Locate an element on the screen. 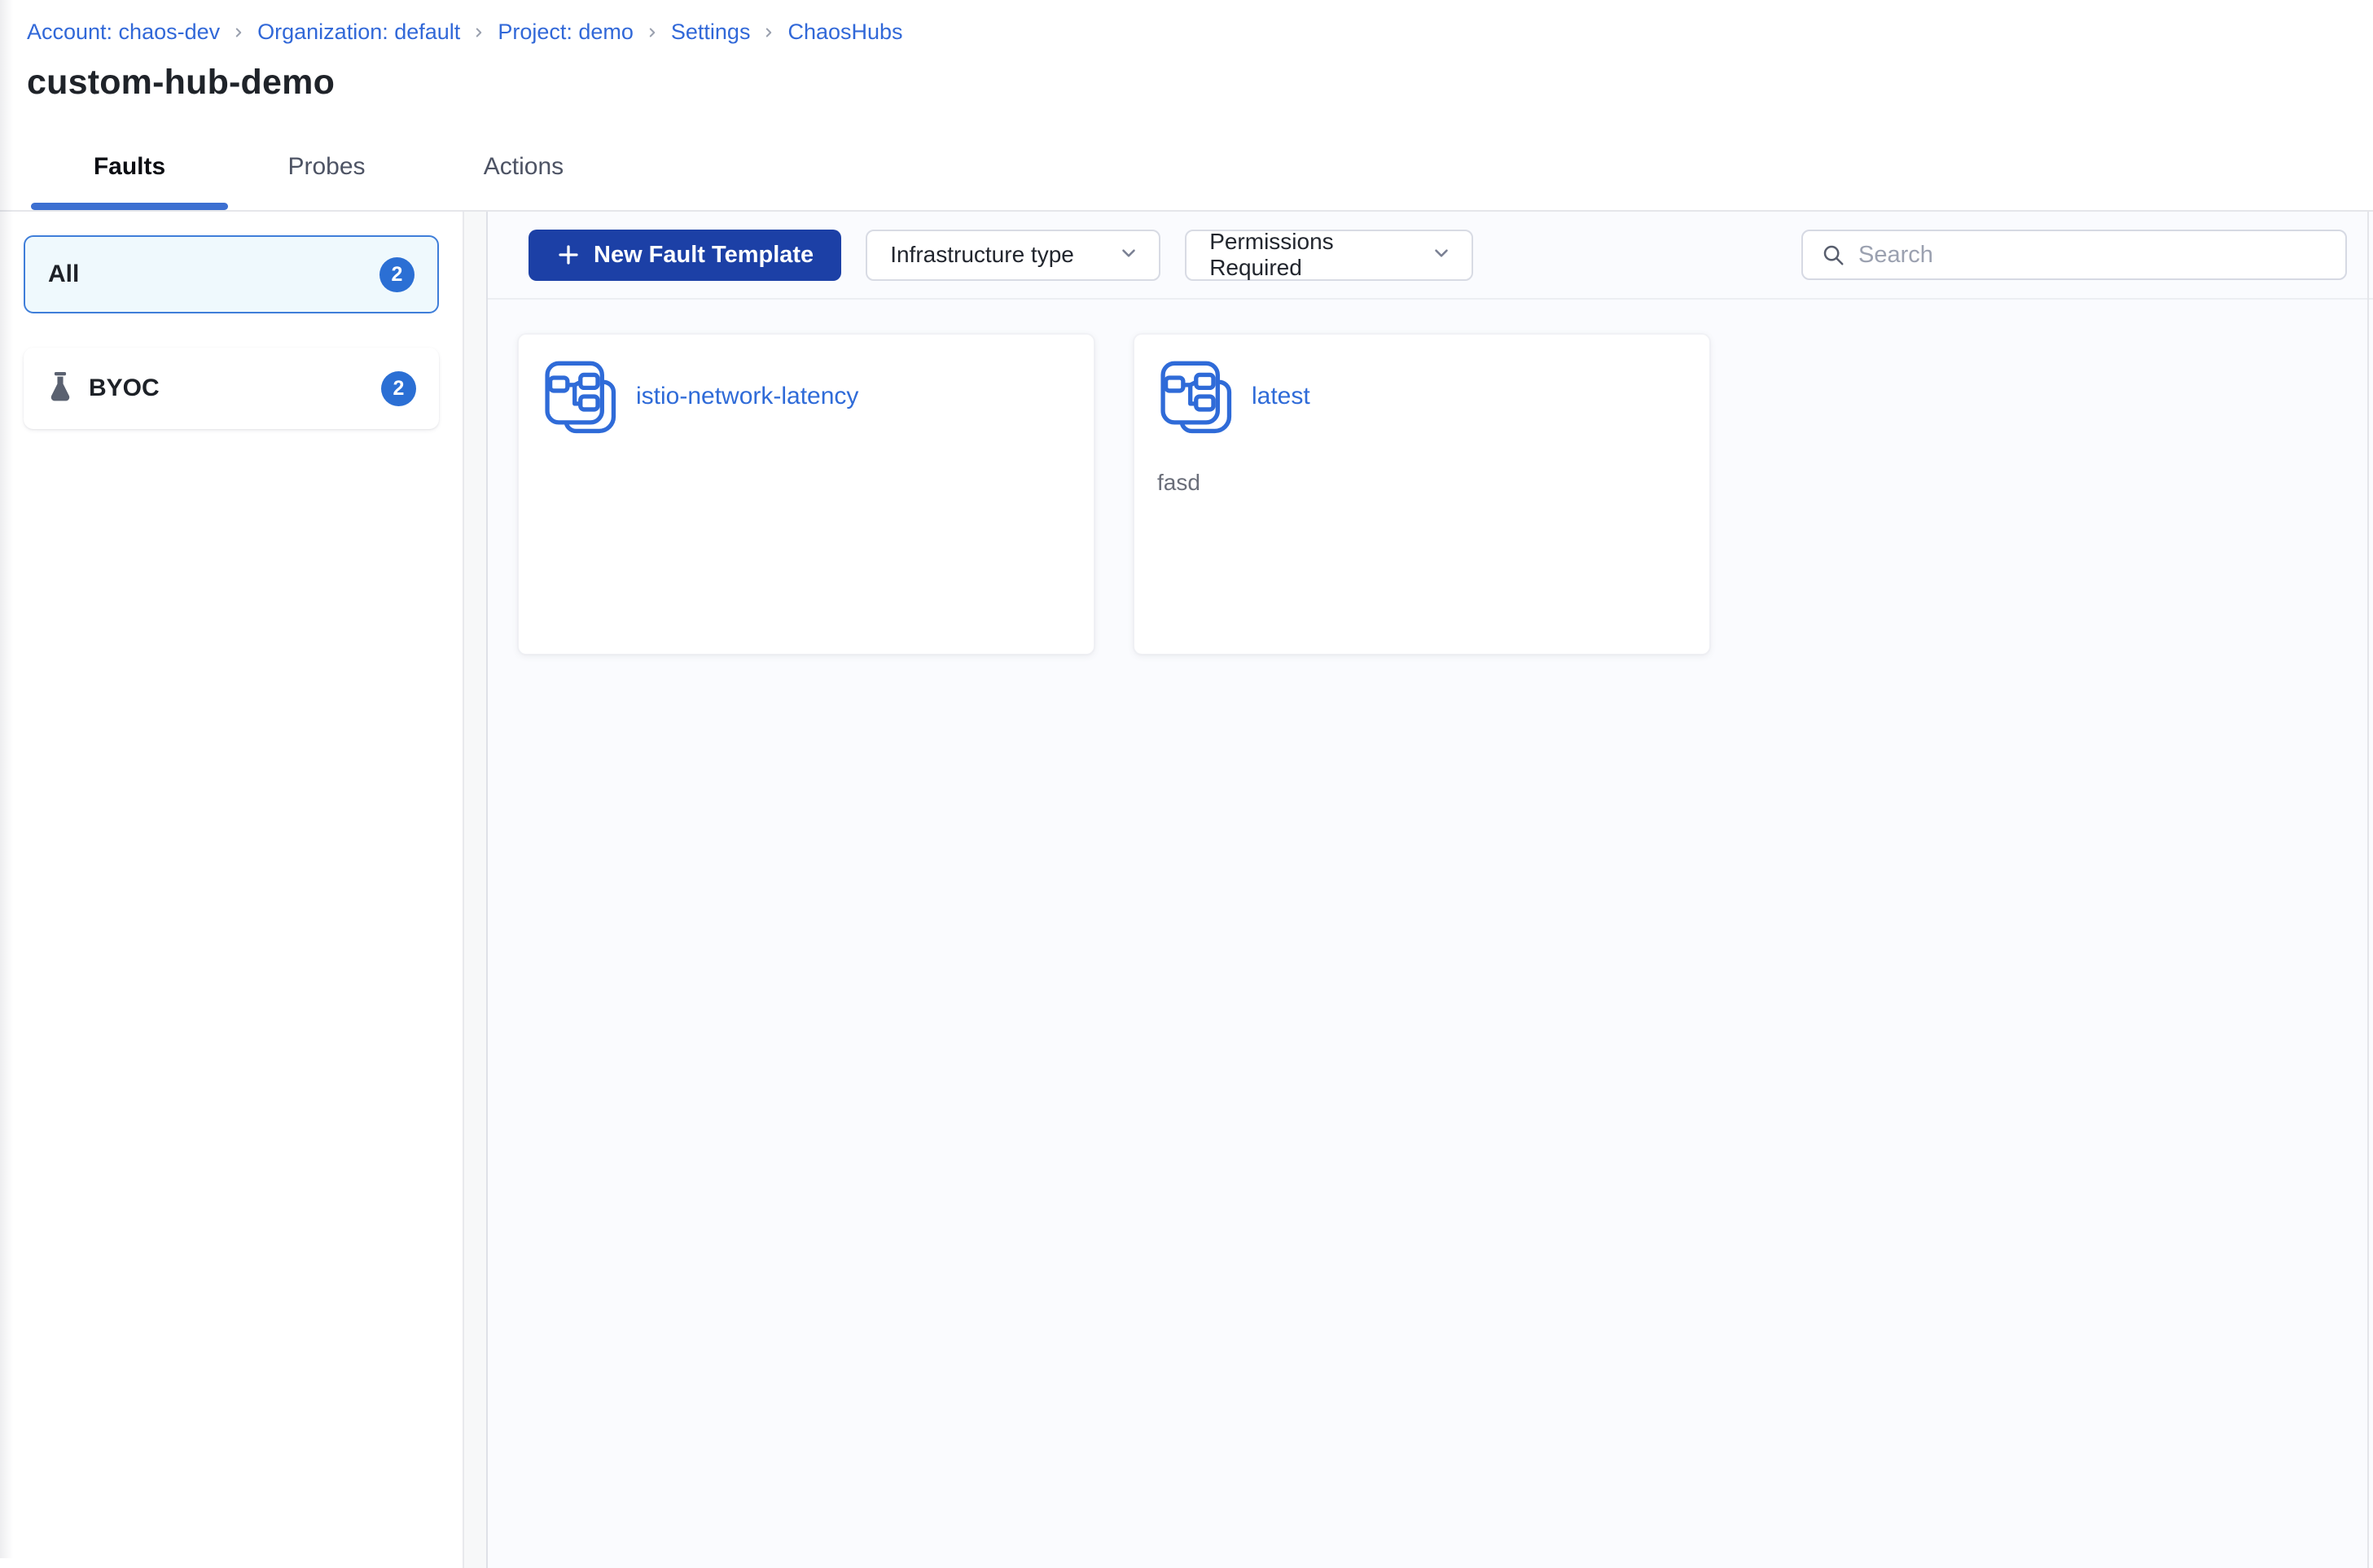 This screenshot has width=2373, height=1568. new-fault-template-label: New Fault Template is located at coordinates (704, 255).